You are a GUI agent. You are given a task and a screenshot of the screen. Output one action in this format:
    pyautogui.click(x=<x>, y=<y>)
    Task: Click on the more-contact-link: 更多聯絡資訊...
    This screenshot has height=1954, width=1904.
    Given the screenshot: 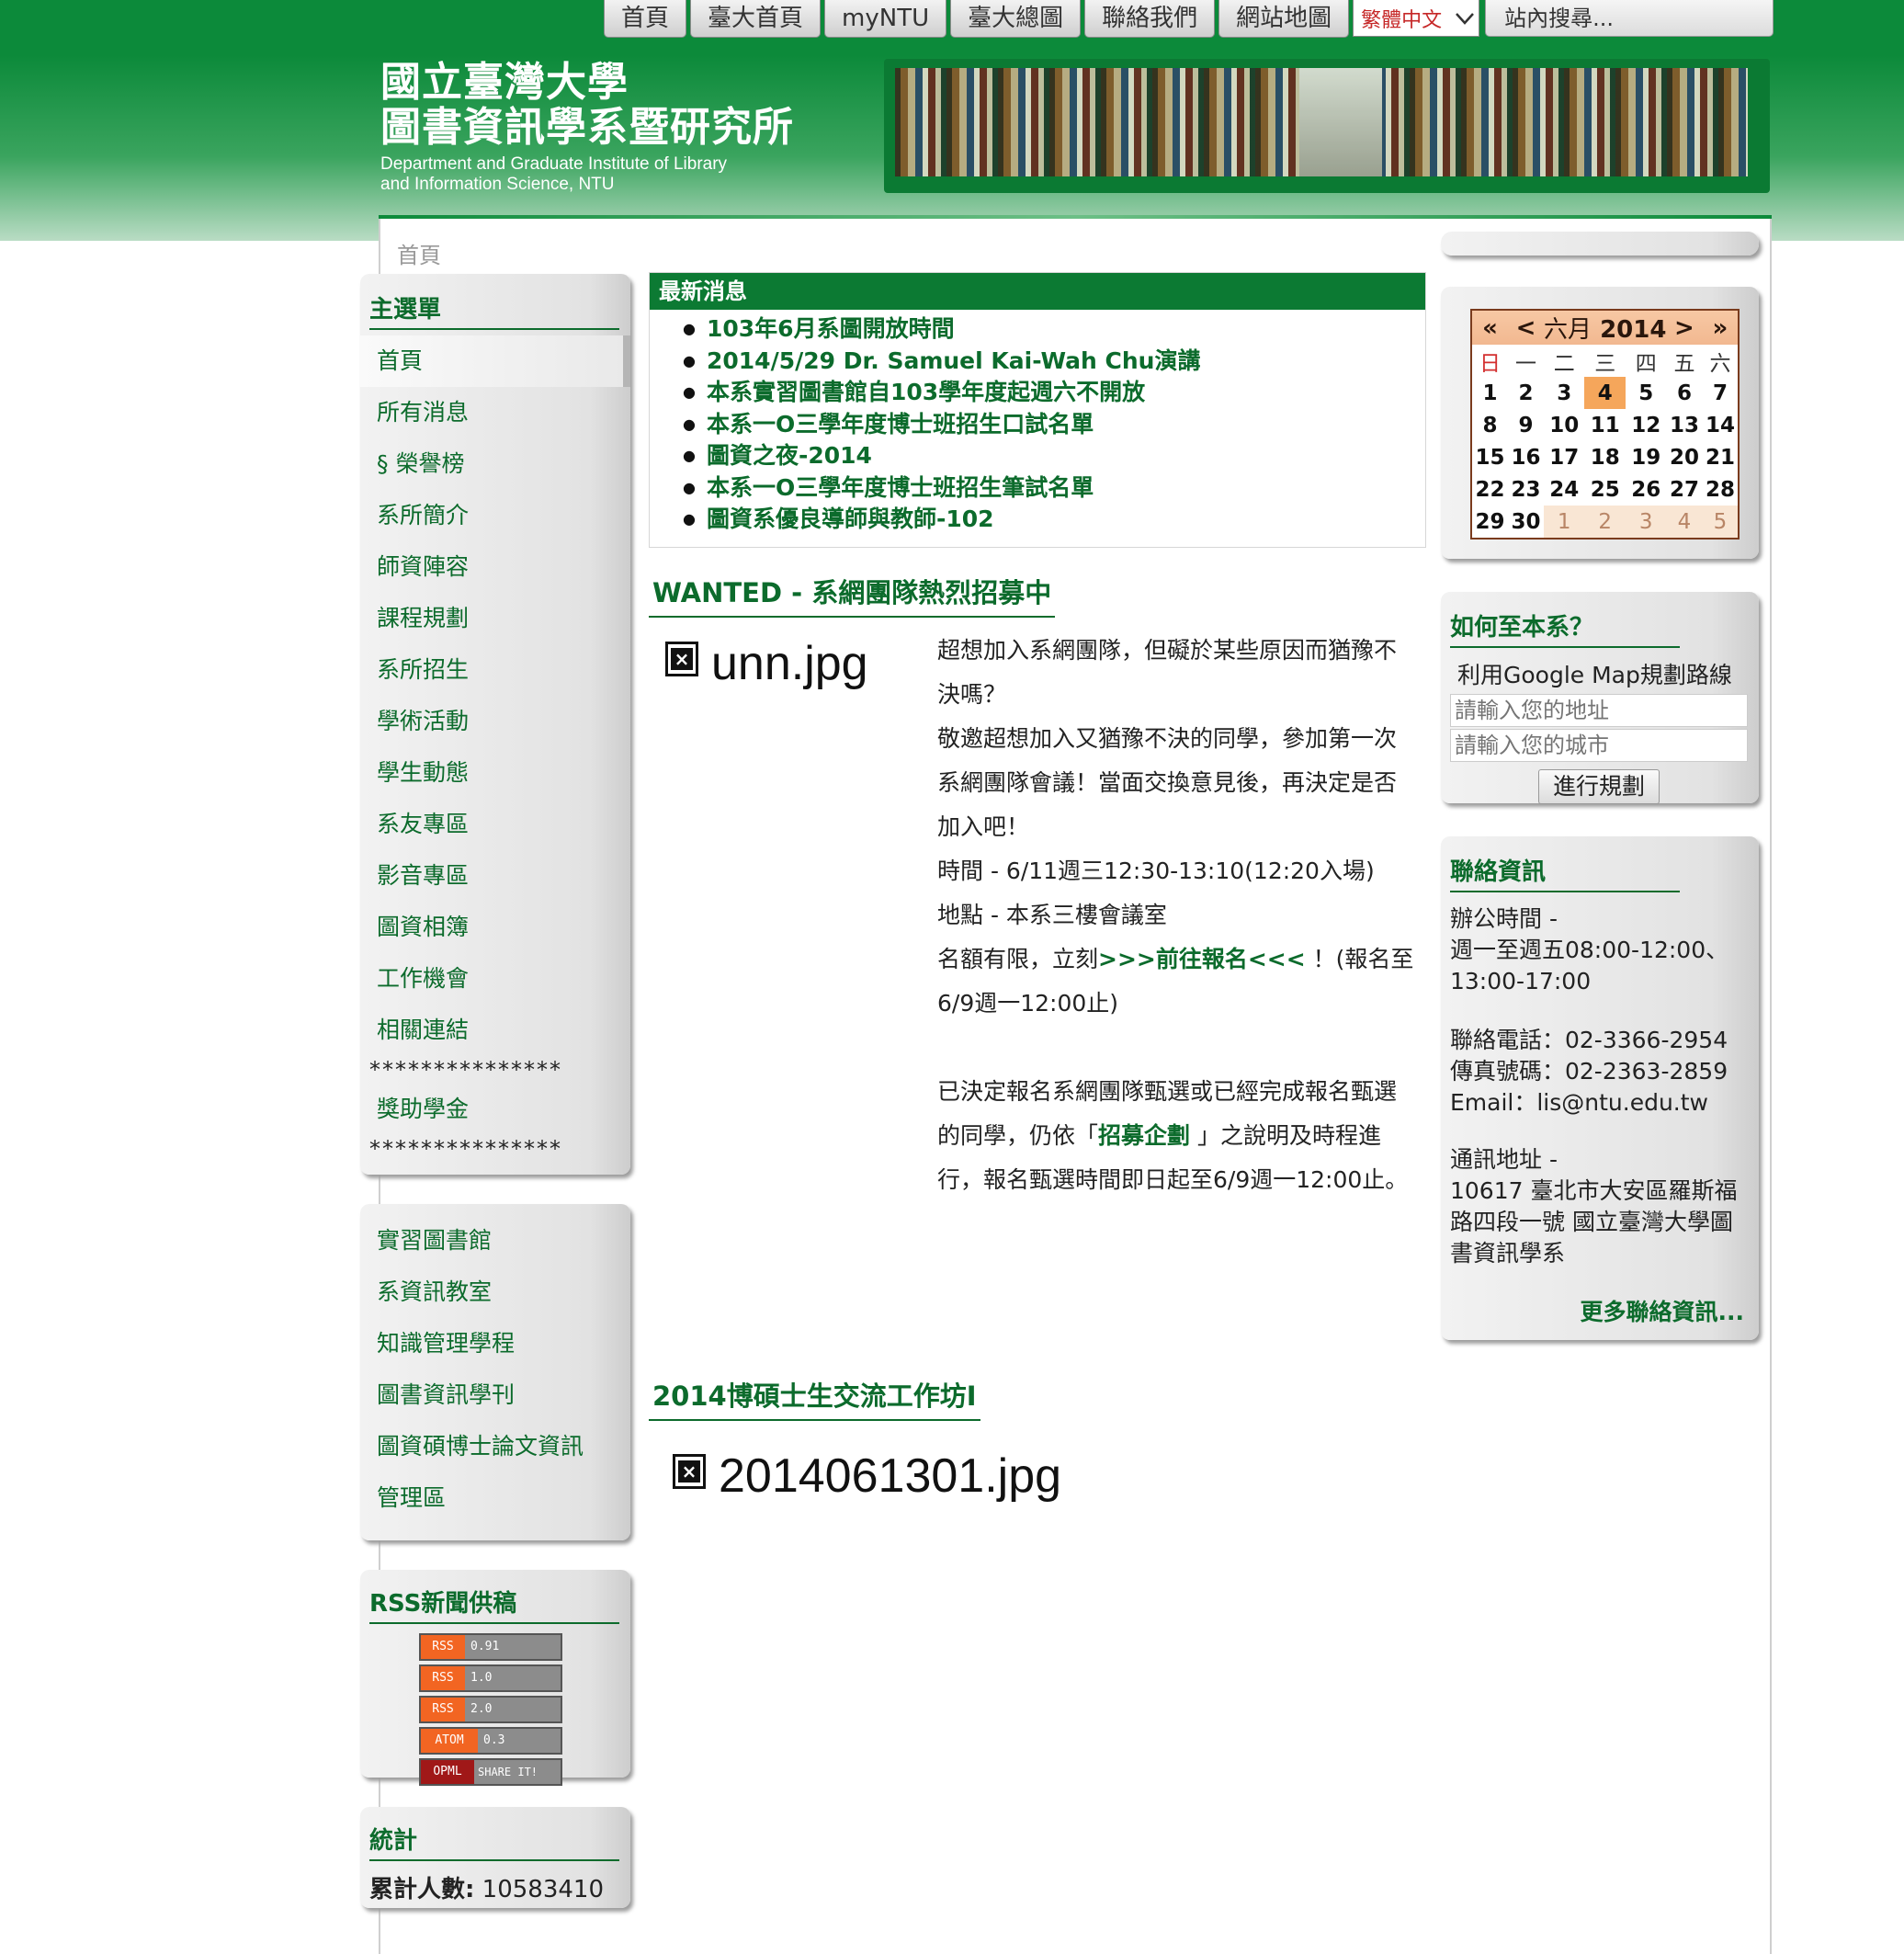 What is the action you would take?
    pyautogui.click(x=1663, y=1310)
    